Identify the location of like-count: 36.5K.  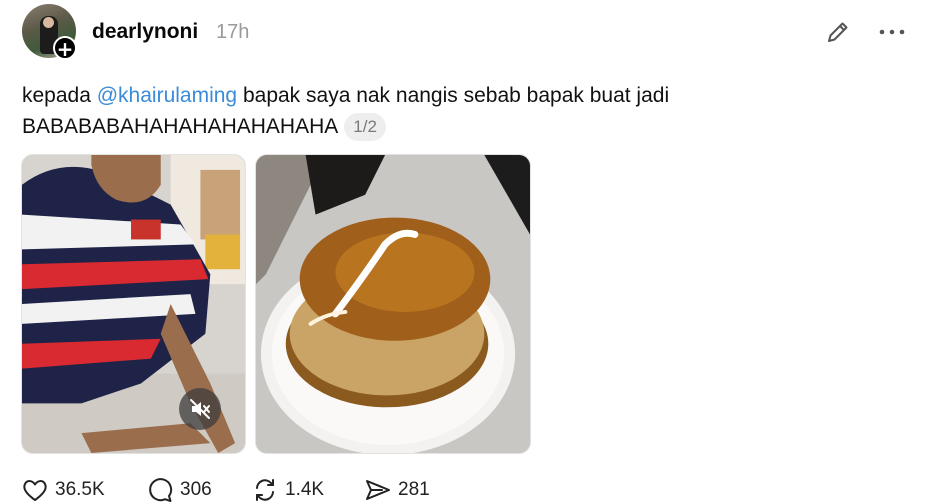
(80, 489).